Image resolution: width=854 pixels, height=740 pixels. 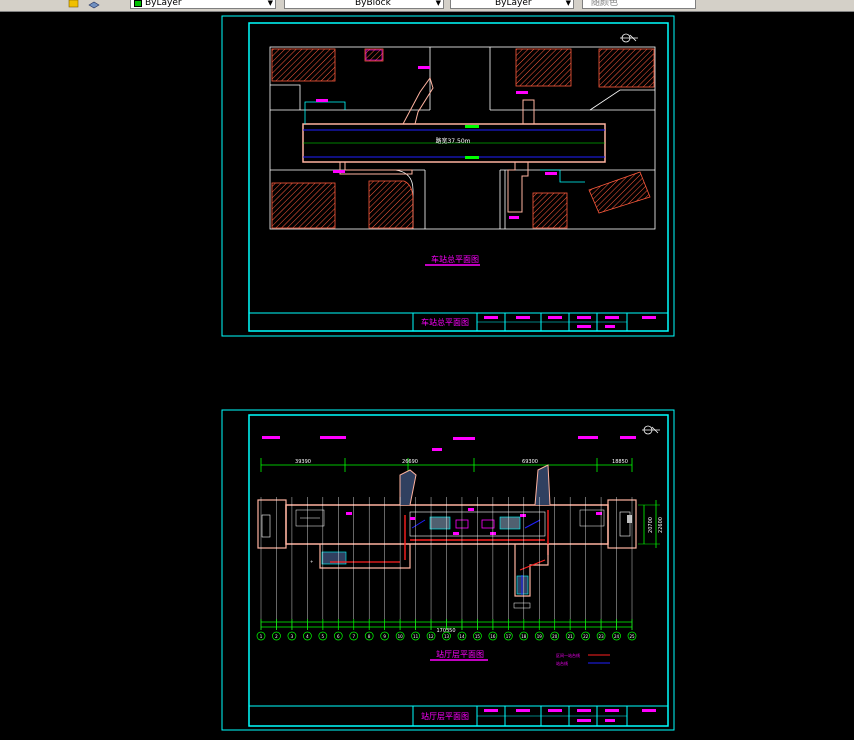 What do you see at coordinates (632, 636) in the screenshot?
I see `axis-number: 25` at bounding box center [632, 636].